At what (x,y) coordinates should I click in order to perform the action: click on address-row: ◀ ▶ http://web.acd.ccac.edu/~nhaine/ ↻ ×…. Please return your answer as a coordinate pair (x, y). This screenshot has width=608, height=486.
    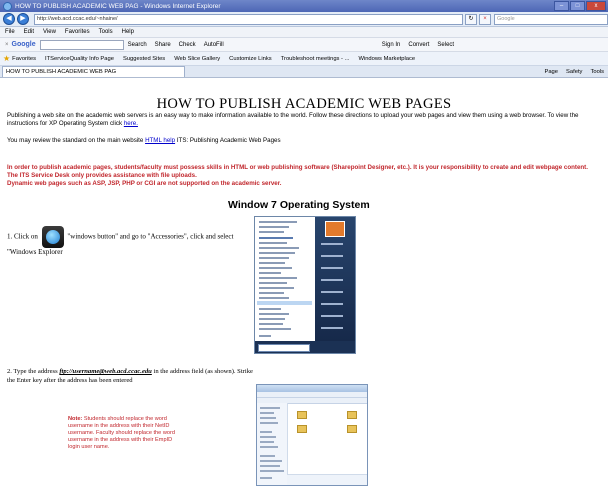
    Looking at the image, I should click on (304, 19).